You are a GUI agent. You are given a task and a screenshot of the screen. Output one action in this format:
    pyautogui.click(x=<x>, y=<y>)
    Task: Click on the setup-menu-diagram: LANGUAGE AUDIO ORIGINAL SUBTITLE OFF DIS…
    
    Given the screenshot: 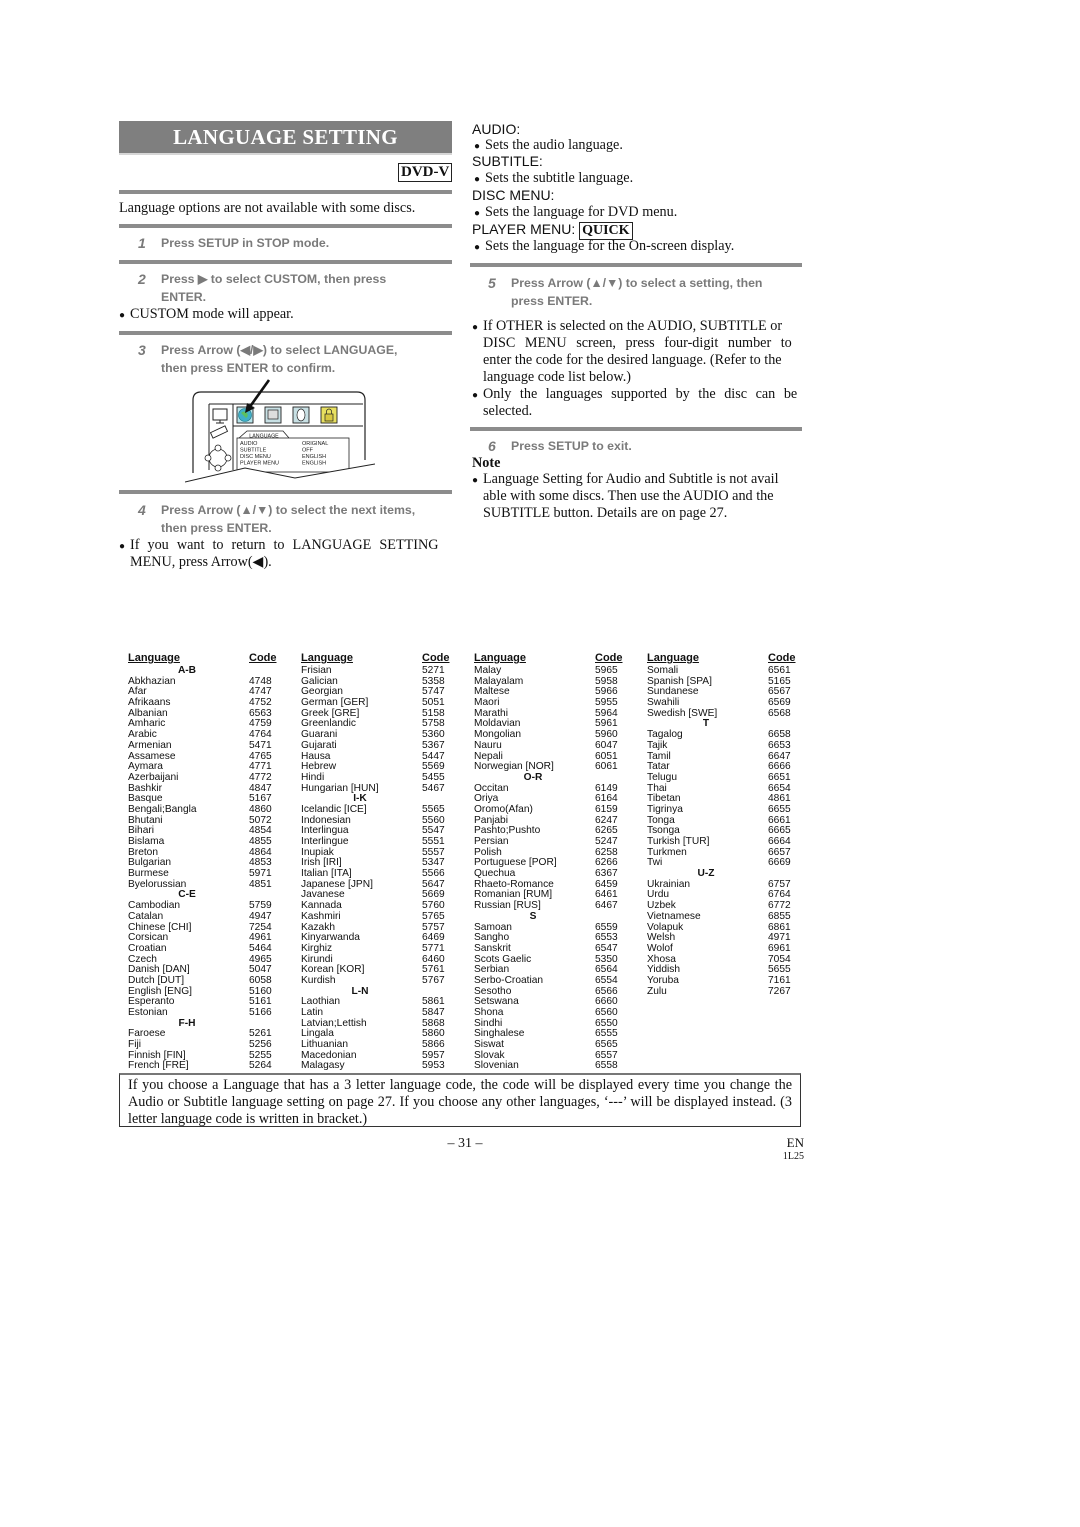 What is the action you would take?
    pyautogui.click(x=280, y=431)
    